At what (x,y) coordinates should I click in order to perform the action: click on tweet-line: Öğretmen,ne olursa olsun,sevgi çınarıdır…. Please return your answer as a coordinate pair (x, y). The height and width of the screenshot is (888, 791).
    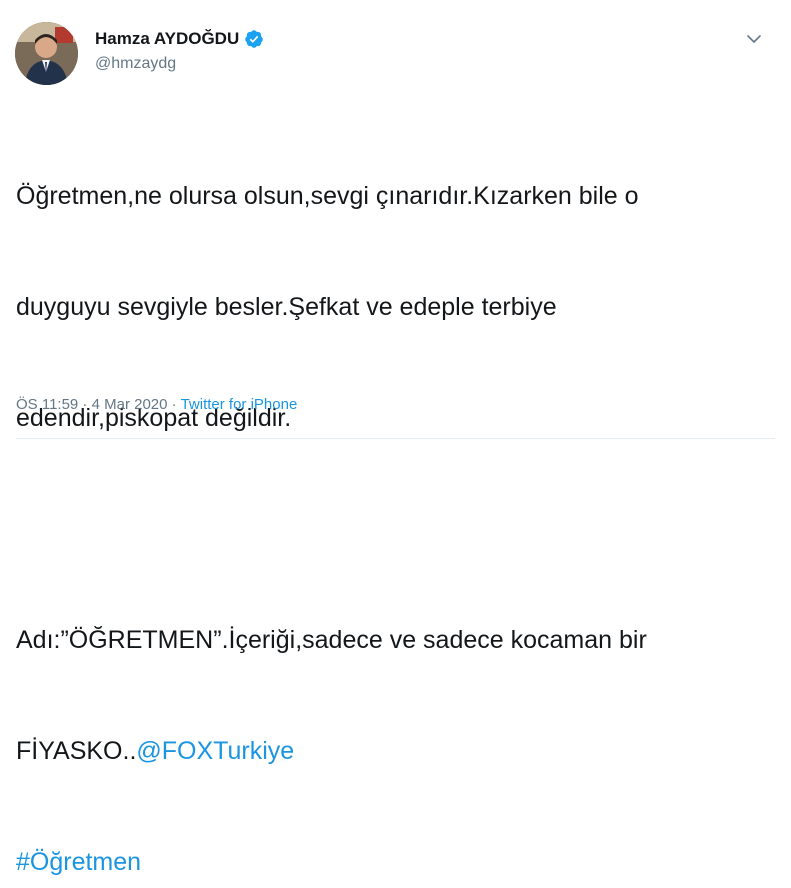
    Looking at the image, I should click on (327, 196).